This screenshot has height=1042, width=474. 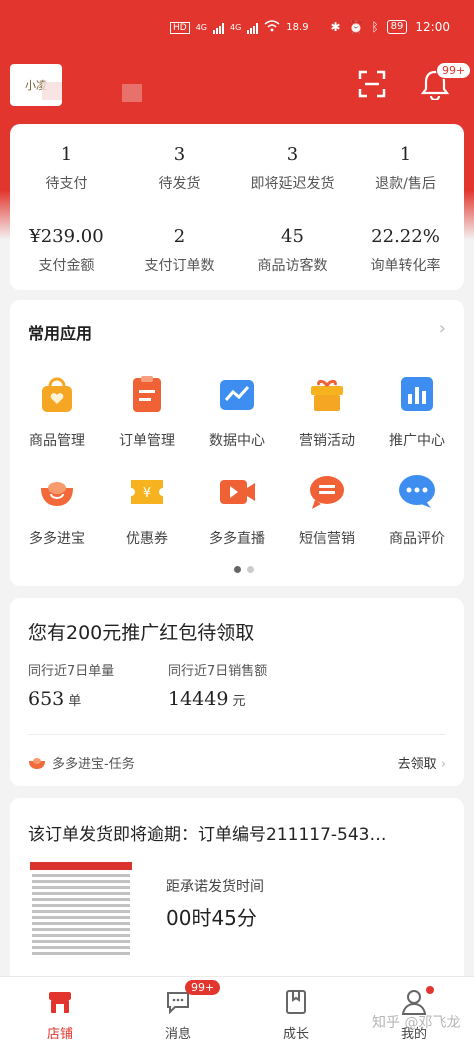 What do you see at coordinates (147, 510) in the screenshot?
I see `app-coupon: ¥ 优惠券` at bounding box center [147, 510].